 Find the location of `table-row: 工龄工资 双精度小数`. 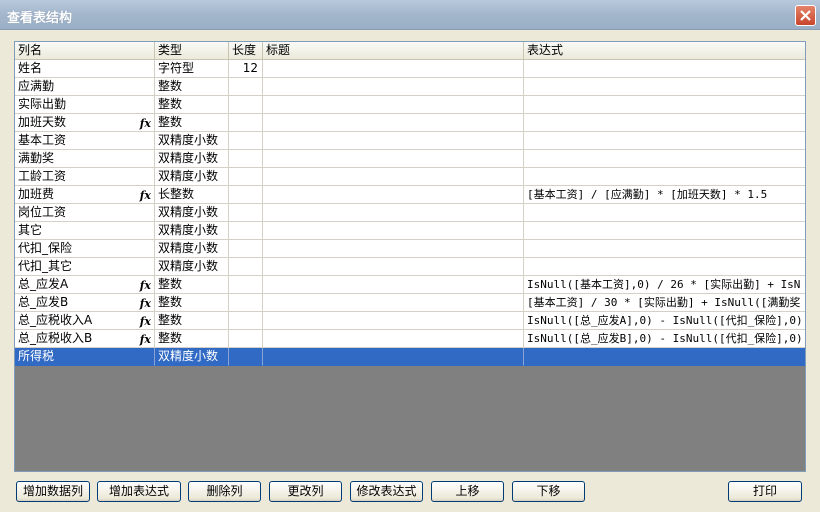

table-row: 工龄工资 双精度小数 is located at coordinates (410, 177).